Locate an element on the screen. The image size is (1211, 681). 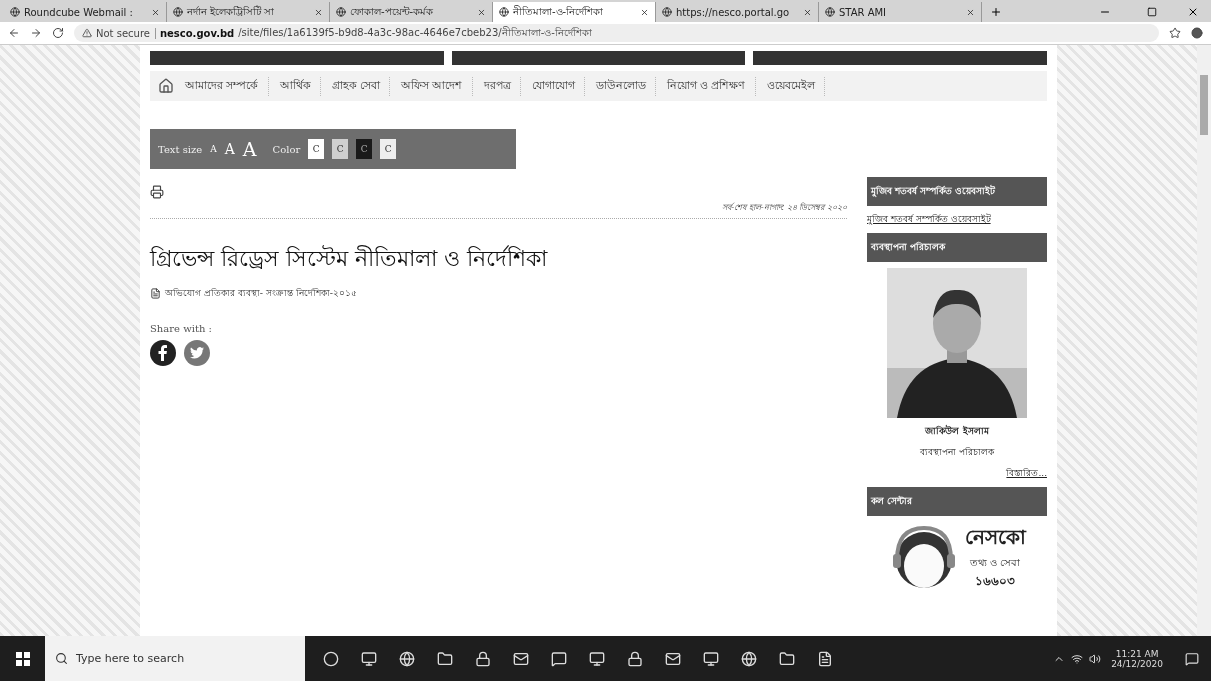
last-updated: সর্ব-শেষ হাল-নাগাদ: ২৪ ডিসেম্বর ২০২০ is located at coordinates (498, 210).